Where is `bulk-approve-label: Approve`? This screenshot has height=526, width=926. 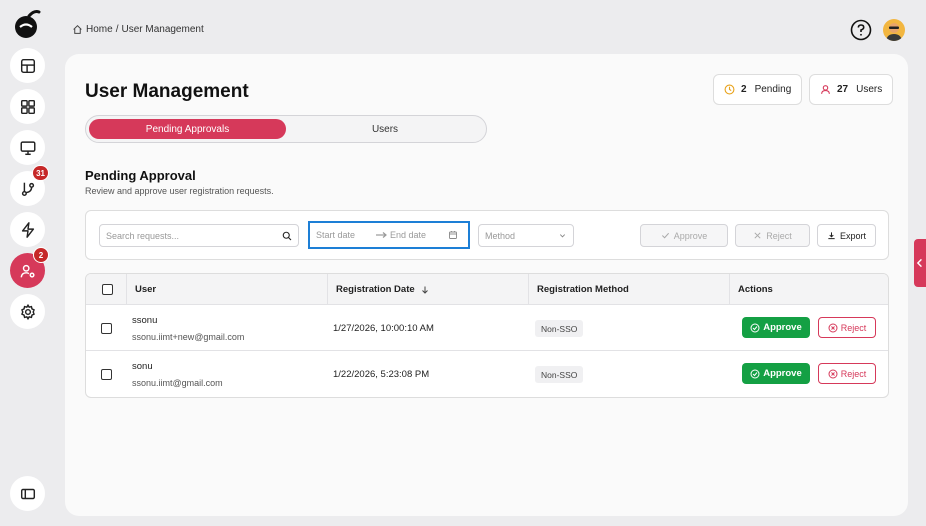 bulk-approve-label: Approve is located at coordinates (690, 235).